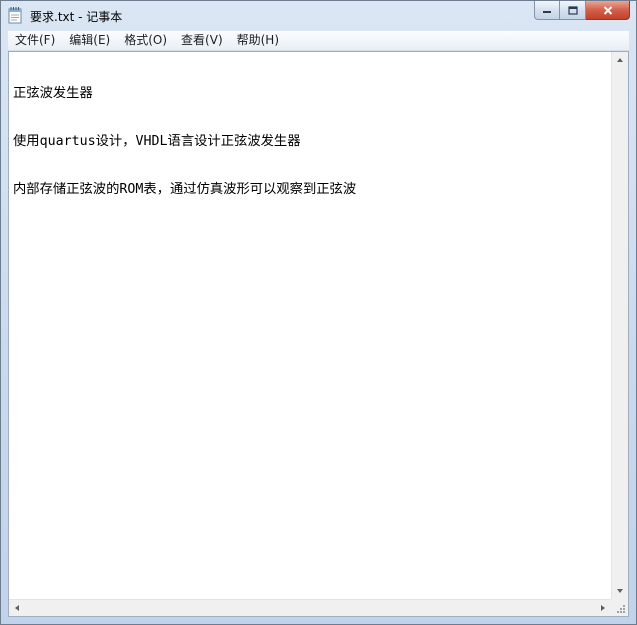  I want to click on text-line-3: 内部存储正弦波的ROM表，通过仿真波形可以观察到正弦波, so click(185, 189).